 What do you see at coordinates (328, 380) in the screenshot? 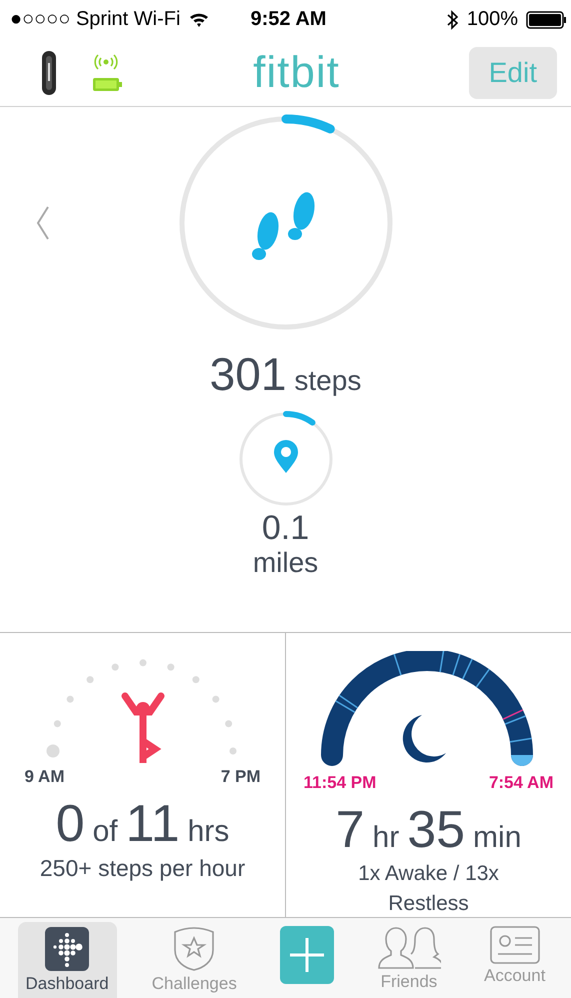
I see `steps-unit: steps` at bounding box center [328, 380].